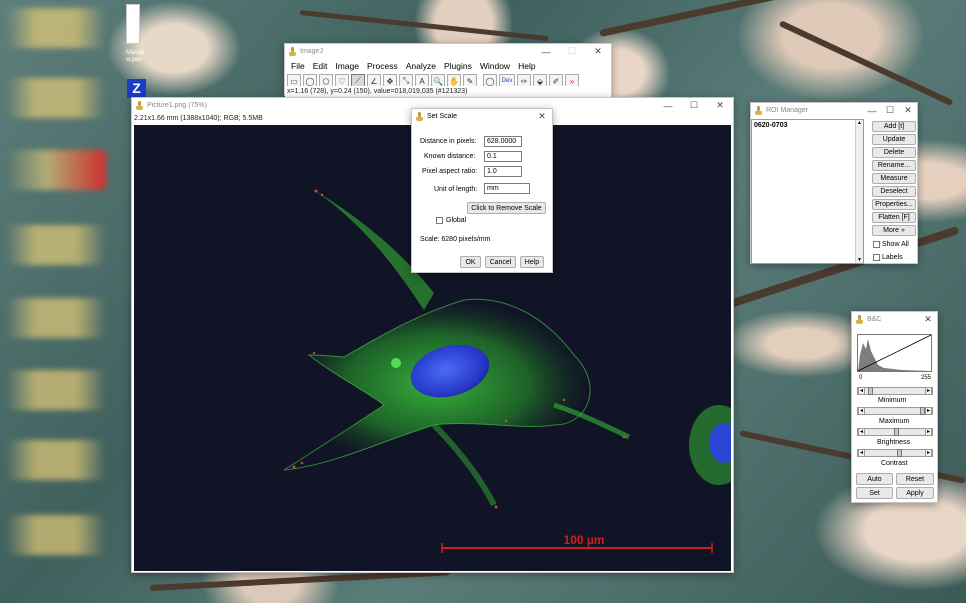 The image size is (966, 603). I want to click on roi-list-item: 0620-0703, so click(807, 125).